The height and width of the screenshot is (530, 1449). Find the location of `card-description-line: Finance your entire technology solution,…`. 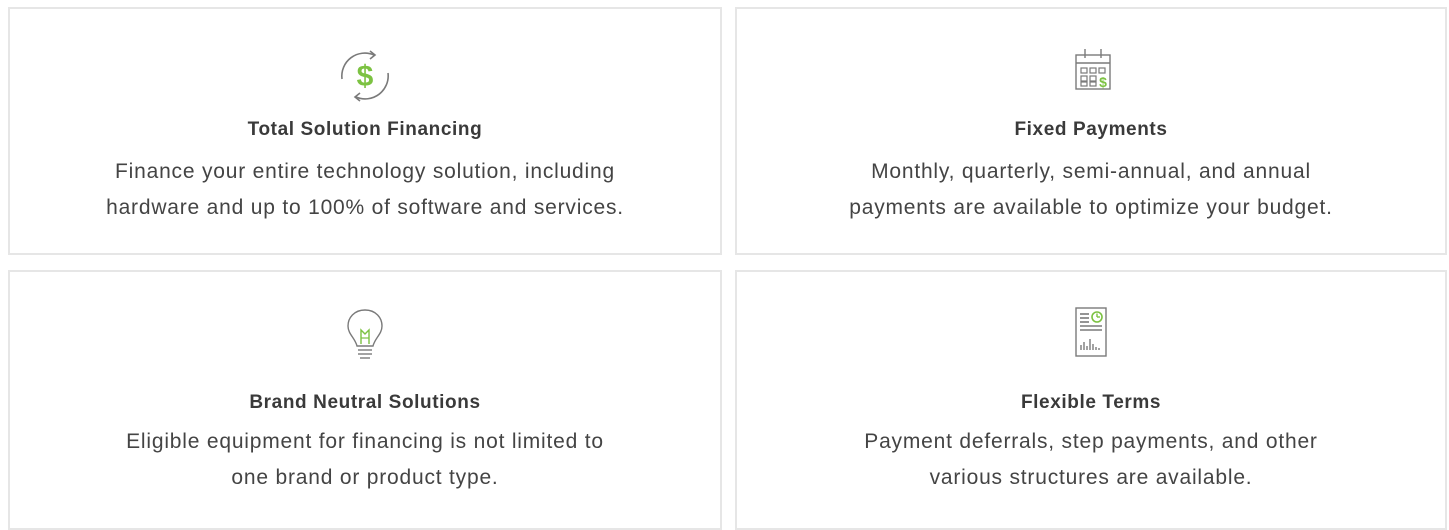

card-description-line: Finance your entire technology solution,… is located at coordinates (365, 171).